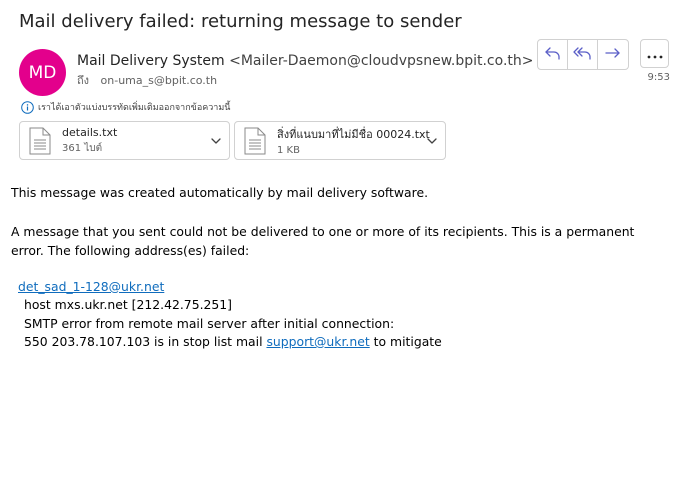 The width and height of the screenshot is (688, 491). I want to click on forward-icon, so click(613, 55).